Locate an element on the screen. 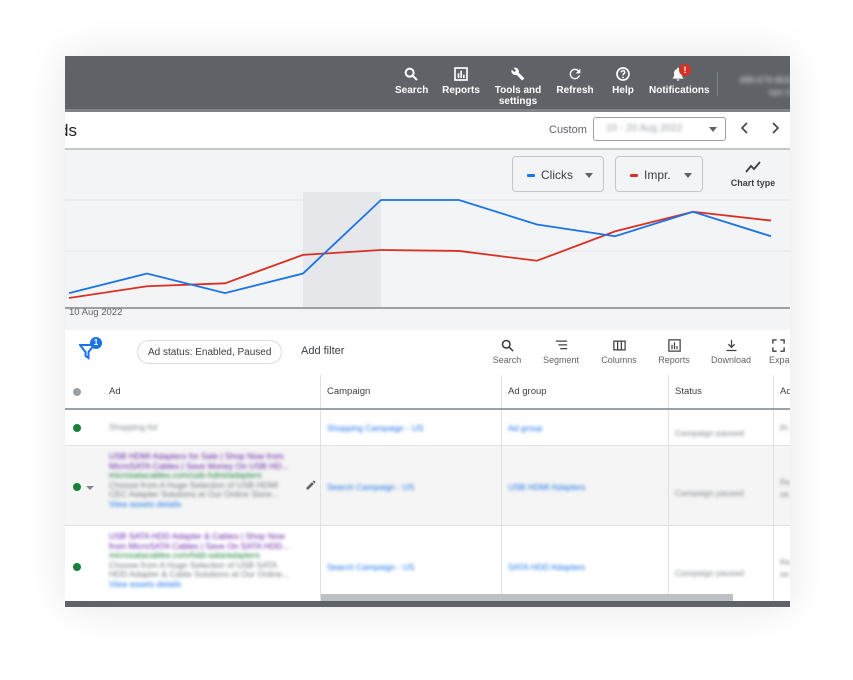  ad-group-link: Ad group is located at coordinates (525, 428).